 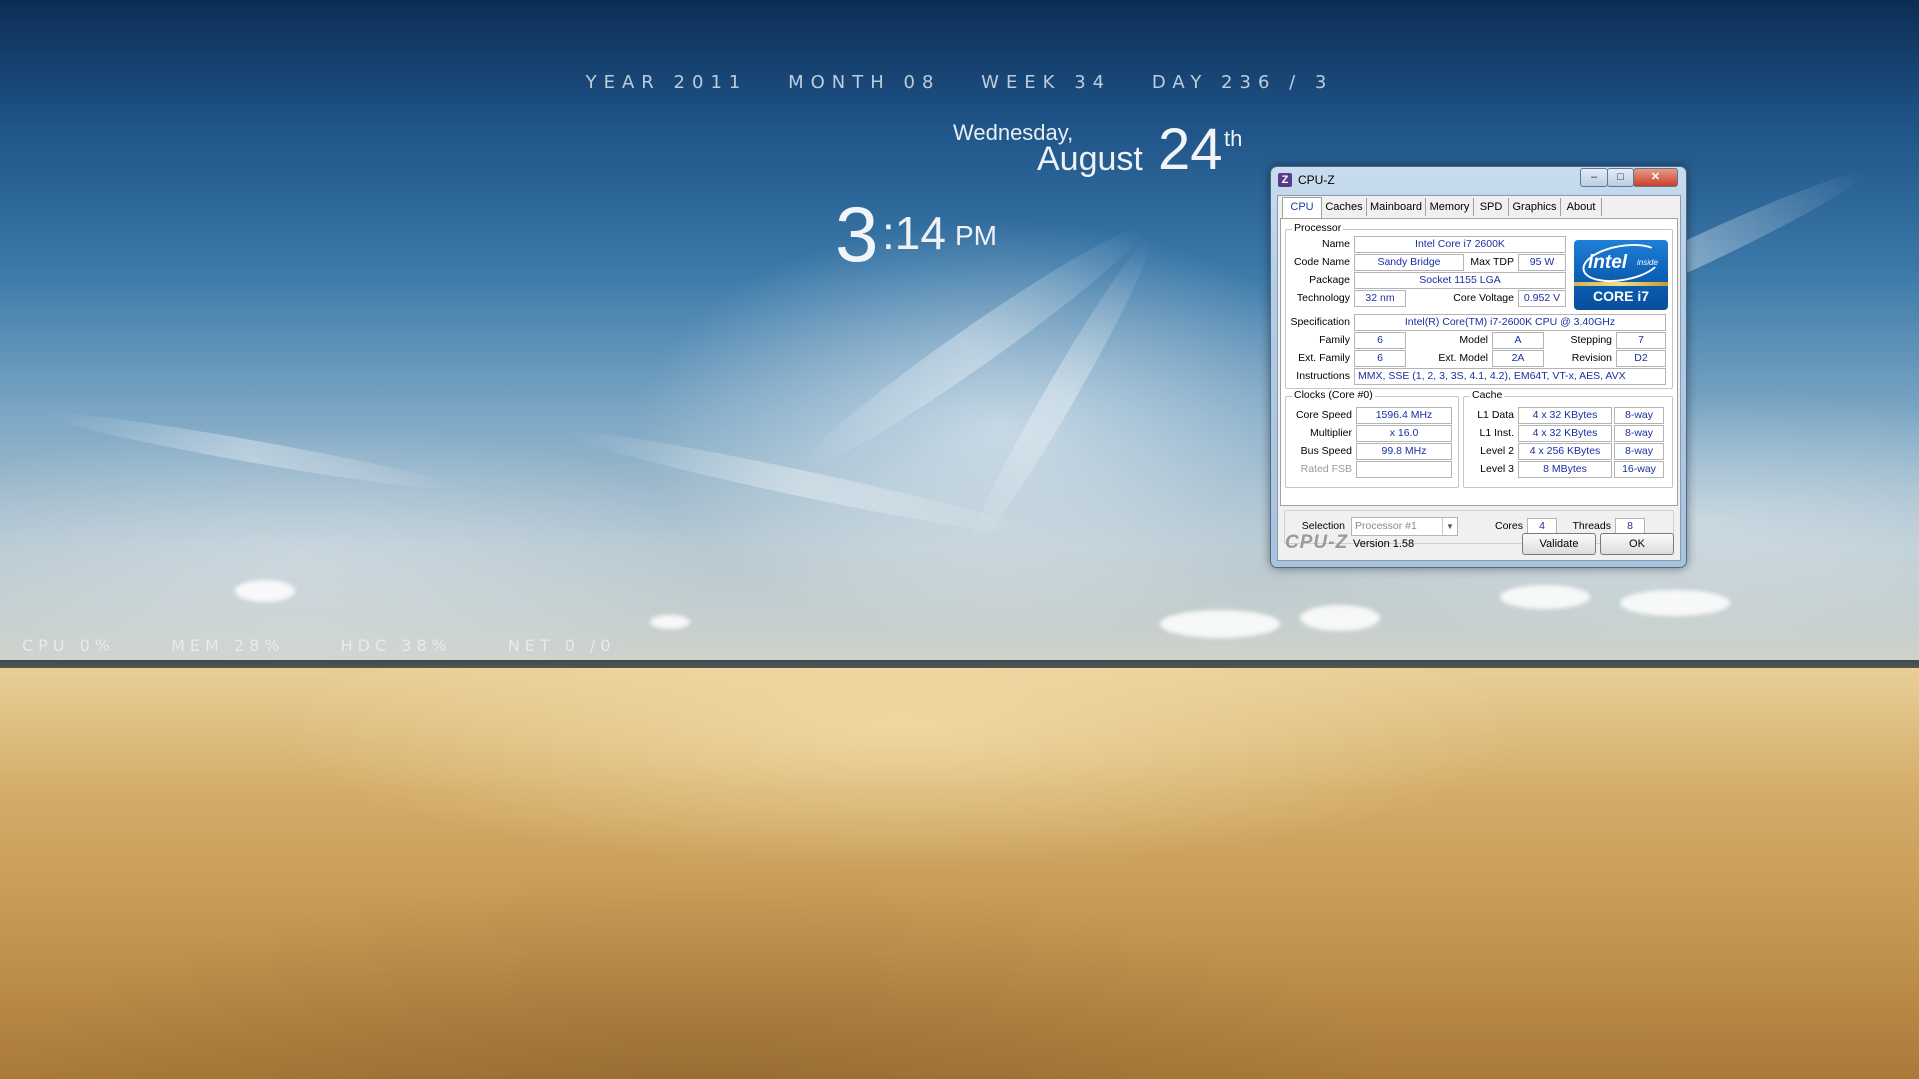 I want to click on corespeed-value: 1596.4 MHz, so click(x=1404, y=415).